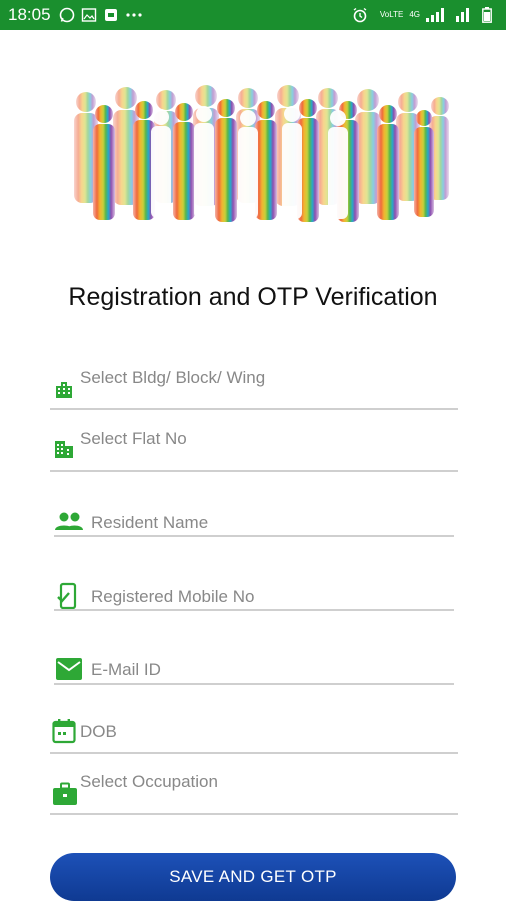  What do you see at coordinates (391, 14) in the screenshot?
I see `volte-label: VoLTE` at bounding box center [391, 14].